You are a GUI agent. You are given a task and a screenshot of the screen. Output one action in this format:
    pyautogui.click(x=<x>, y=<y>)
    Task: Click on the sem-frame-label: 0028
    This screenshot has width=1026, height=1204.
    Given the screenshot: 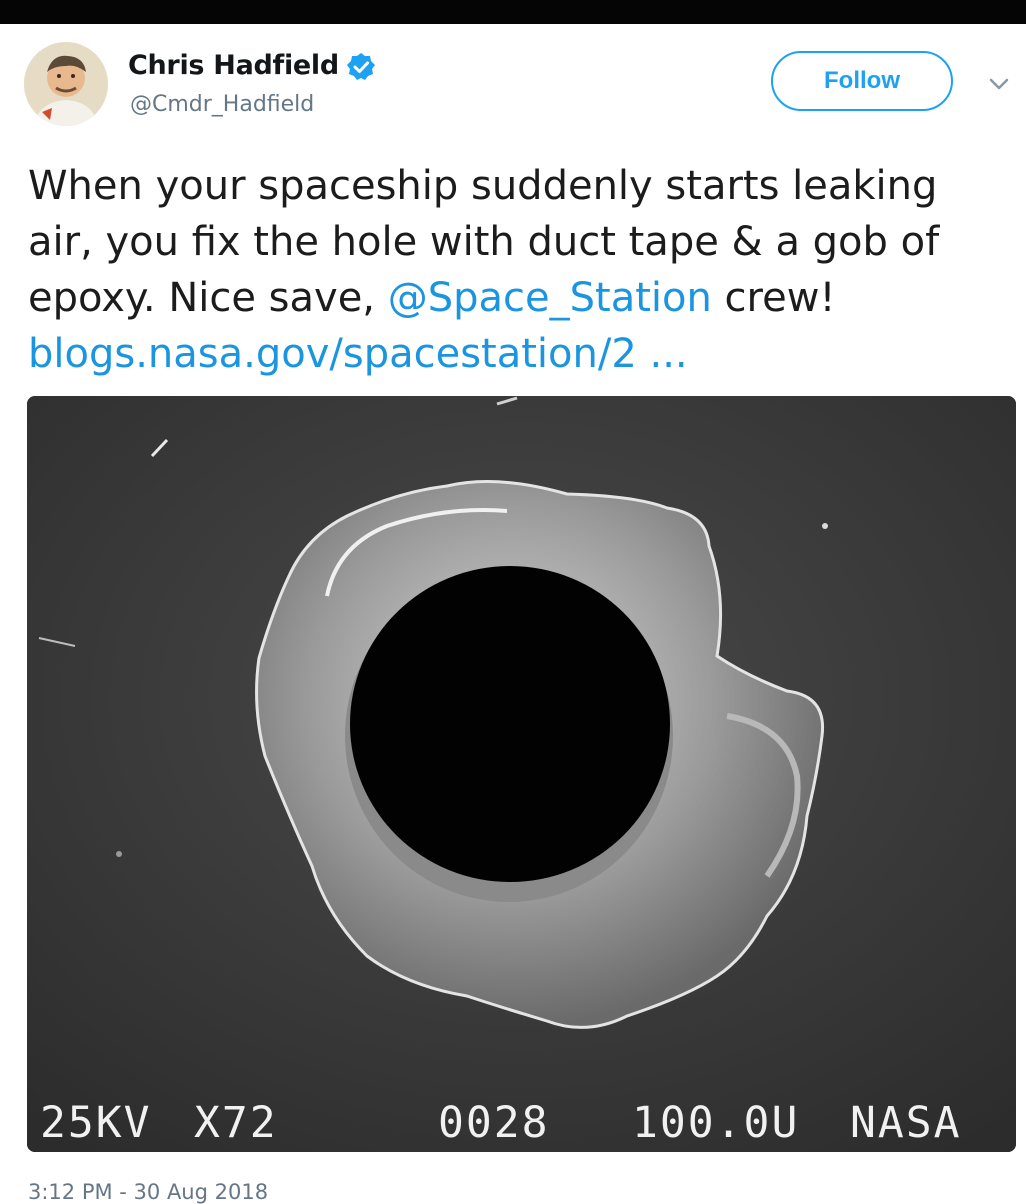 What is the action you would take?
    pyautogui.click(x=494, y=1123)
    